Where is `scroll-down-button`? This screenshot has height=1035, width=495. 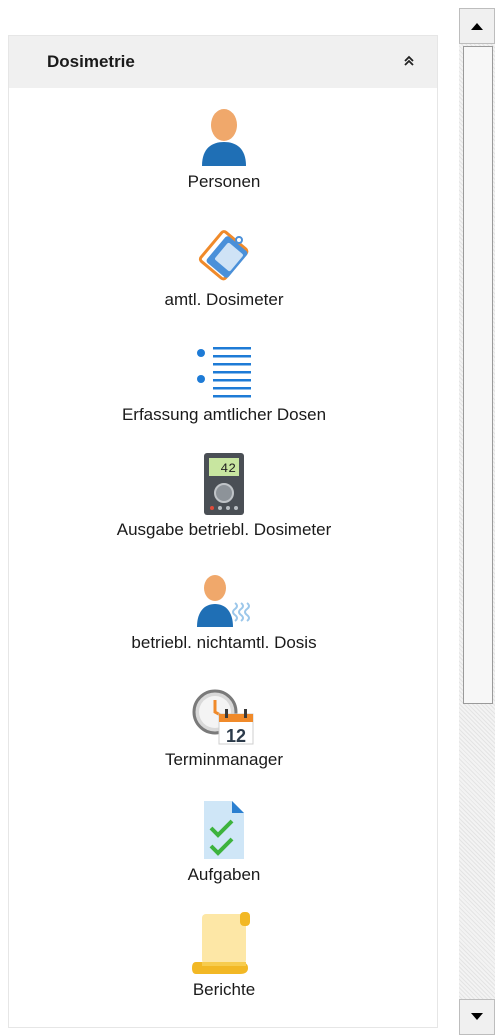
scroll-down-button is located at coordinates (477, 1017).